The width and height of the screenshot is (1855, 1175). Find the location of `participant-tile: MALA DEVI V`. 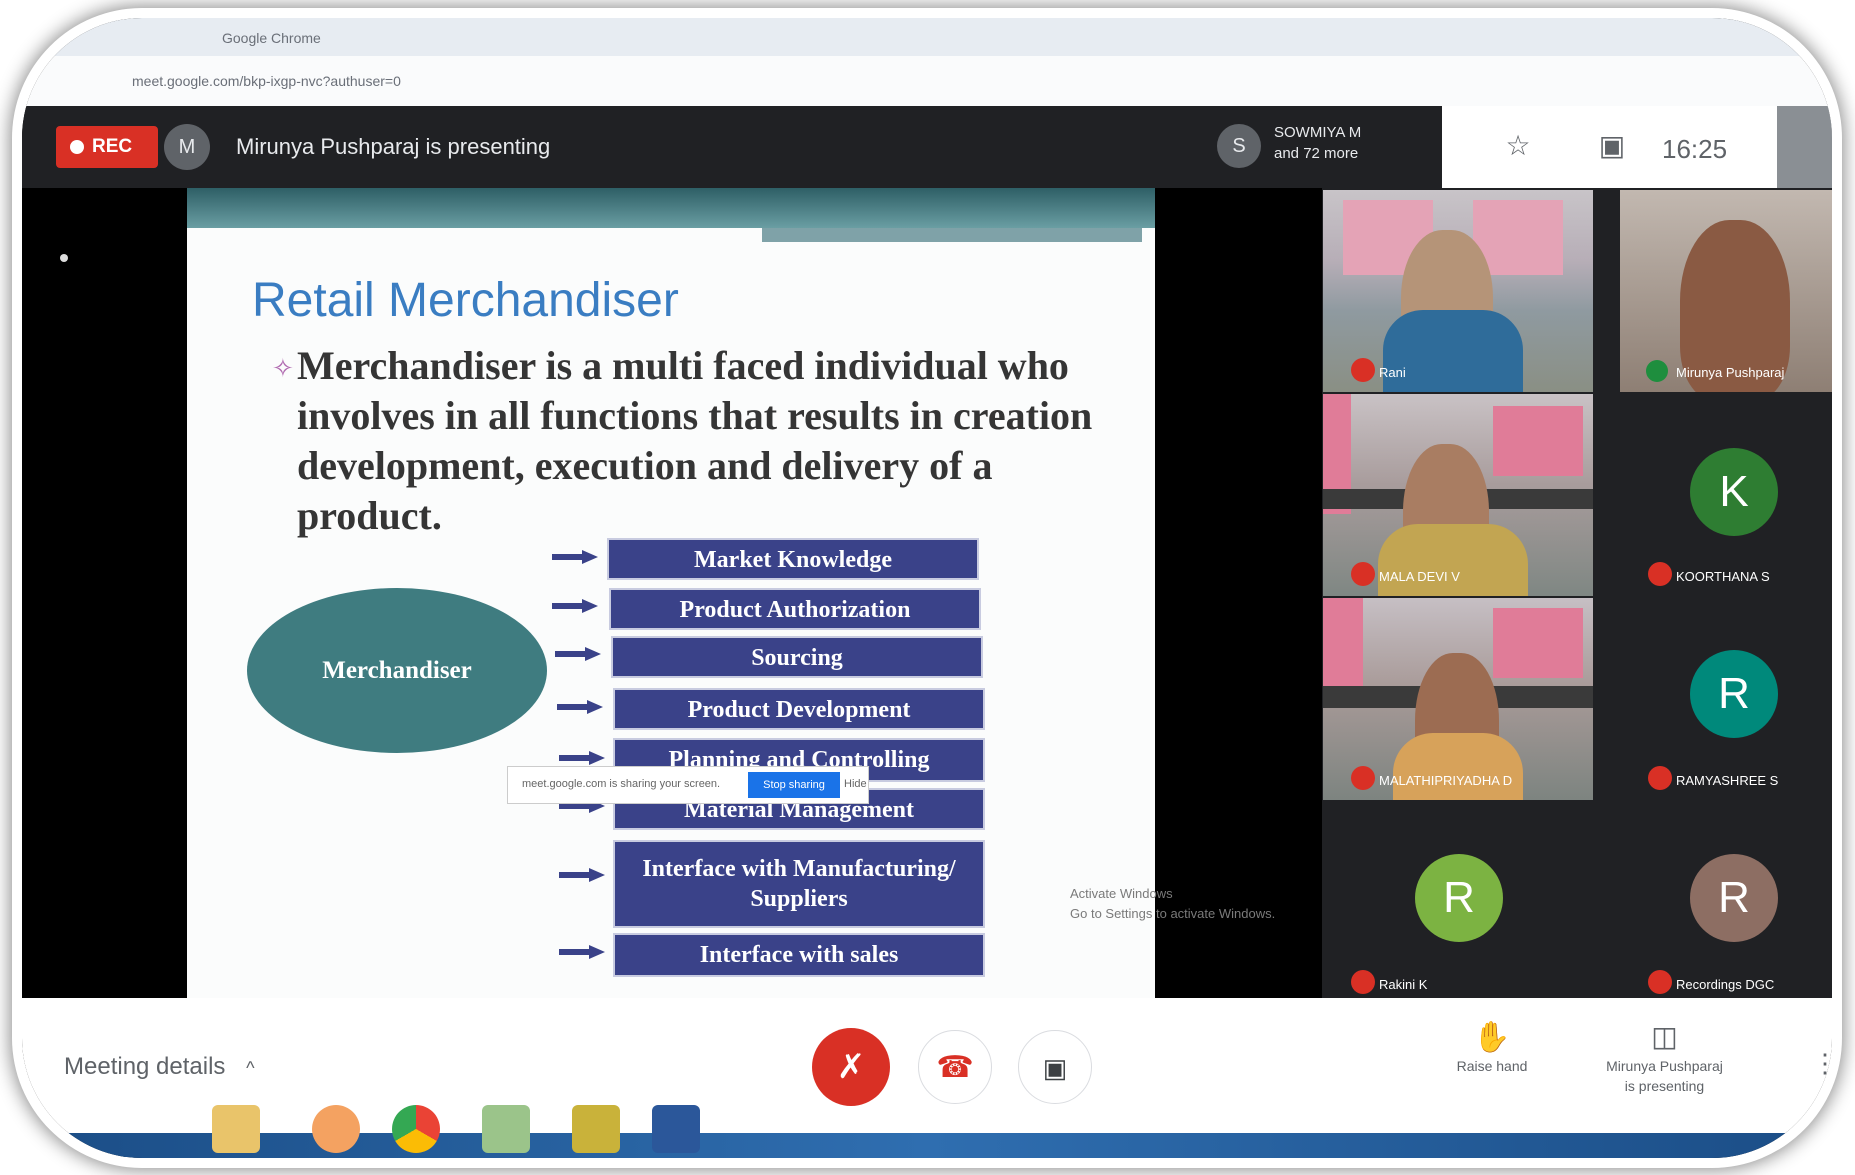

participant-tile: MALA DEVI V is located at coordinates (1458, 495).